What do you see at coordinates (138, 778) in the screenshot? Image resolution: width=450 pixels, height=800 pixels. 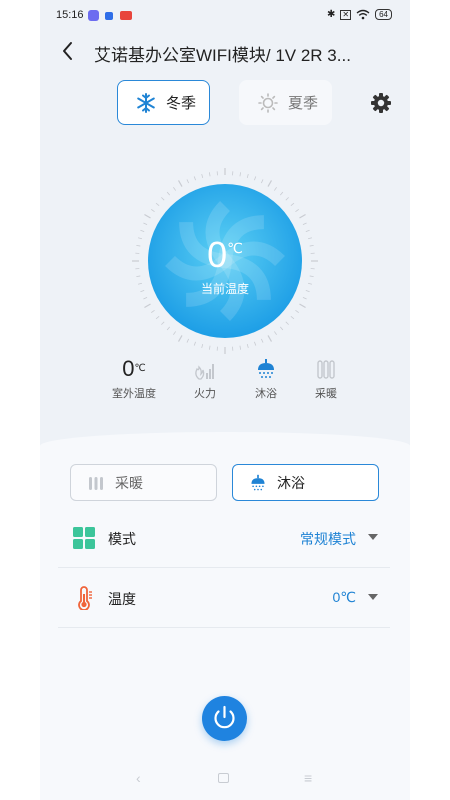 I see `nav-back-icon: ‹` at bounding box center [138, 778].